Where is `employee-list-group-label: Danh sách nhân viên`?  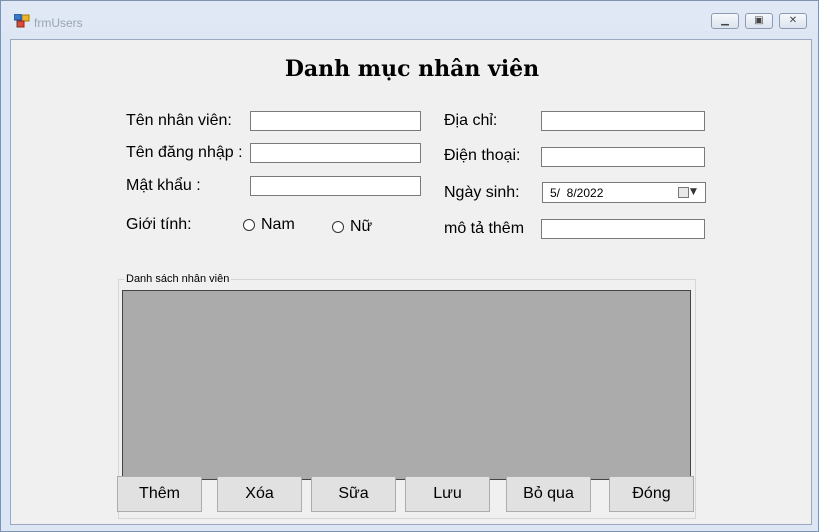
employee-list-group-label: Danh sách nhân viên is located at coordinates (178, 279).